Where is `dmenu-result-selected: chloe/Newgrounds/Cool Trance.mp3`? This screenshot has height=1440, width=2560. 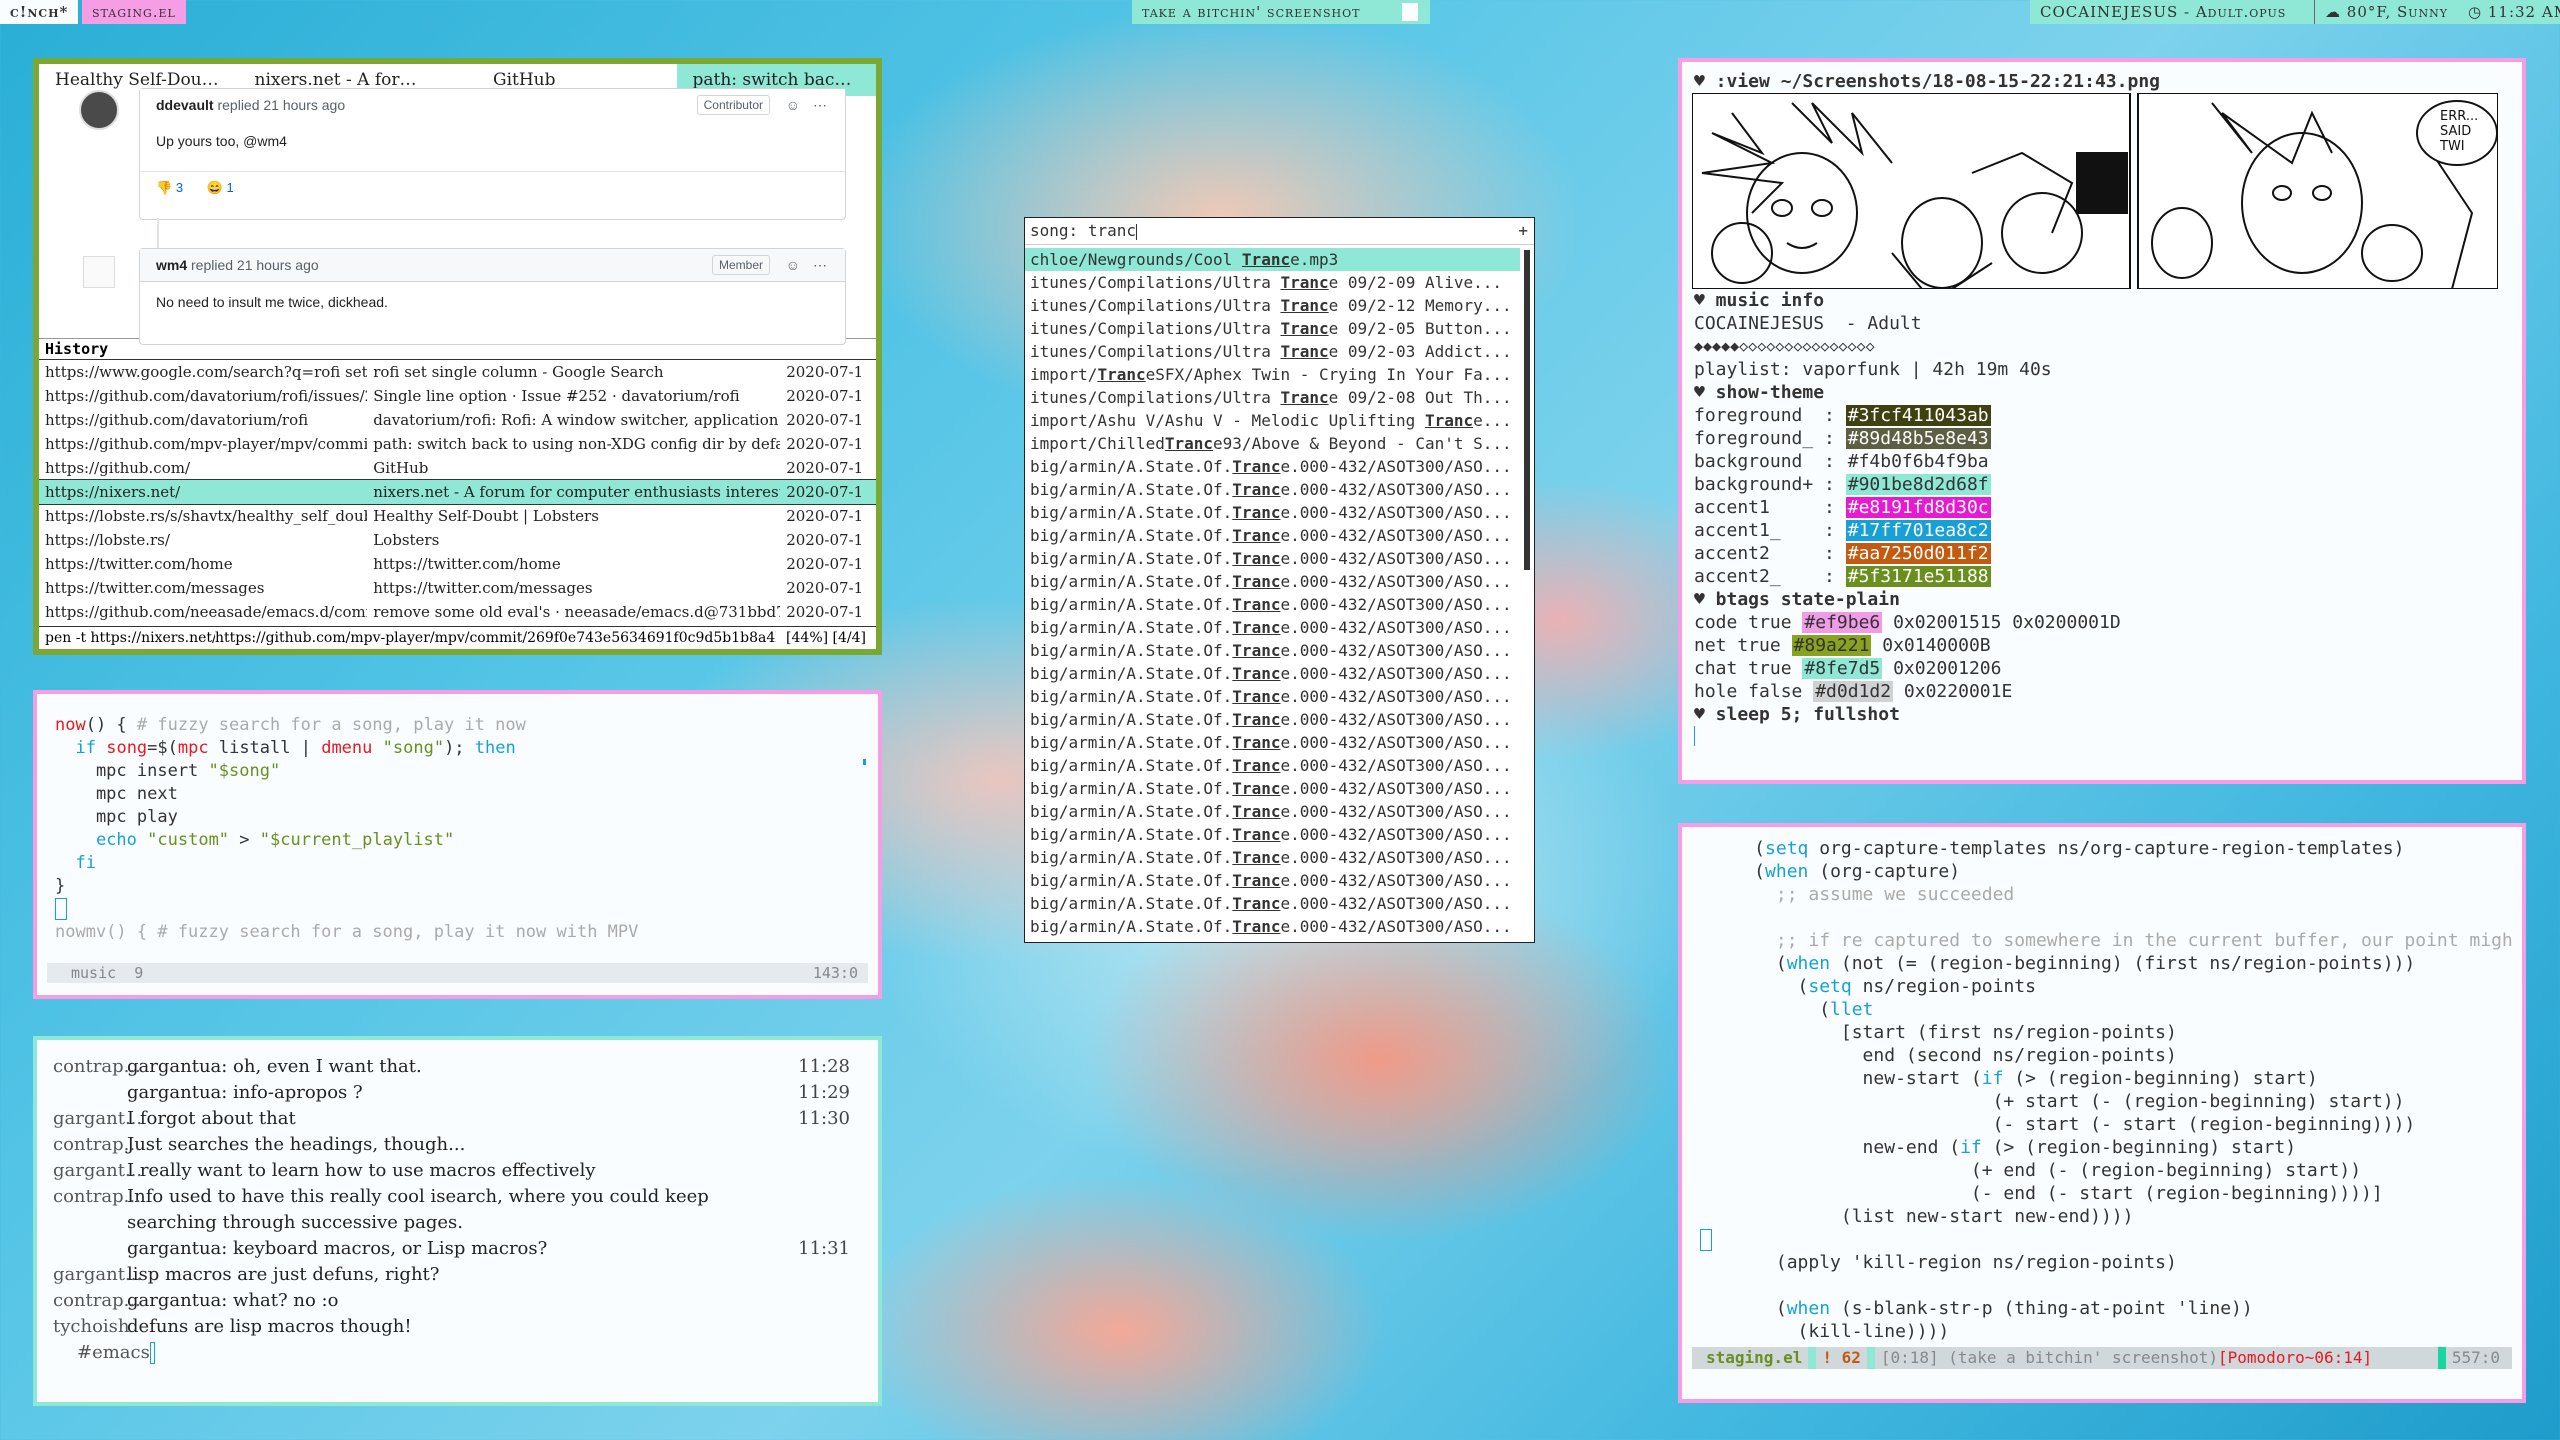 dmenu-result-selected: chloe/Newgrounds/Cool Trance.mp3 is located at coordinates (1272, 259).